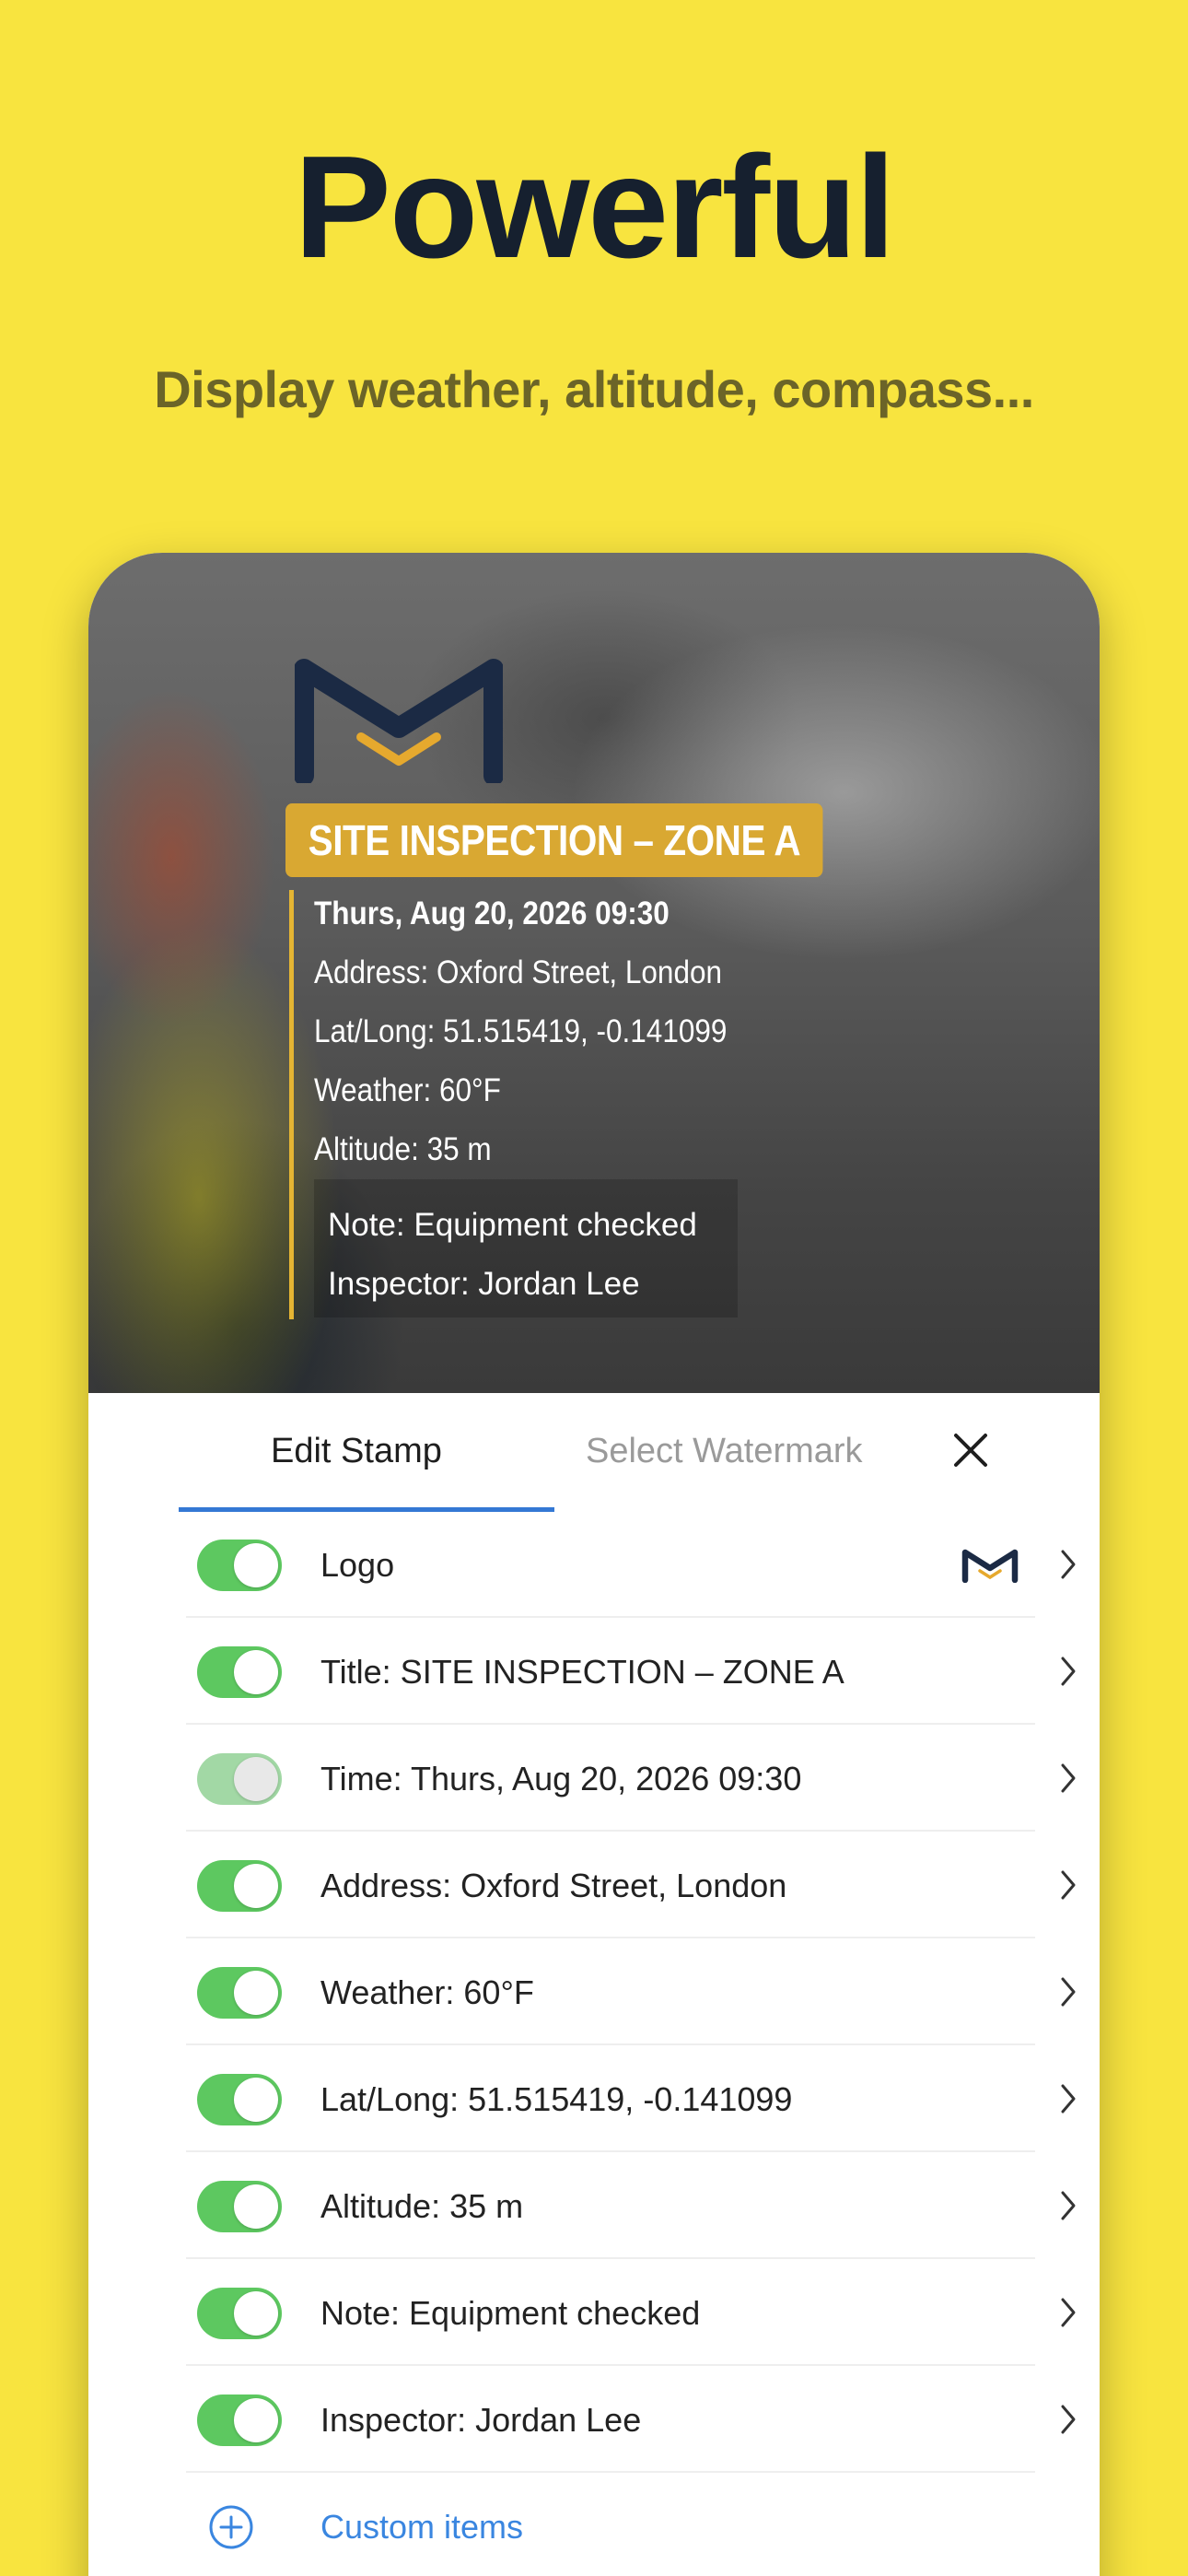 The height and width of the screenshot is (2576, 1188). I want to click on address-toggle, so click(239, 1886).